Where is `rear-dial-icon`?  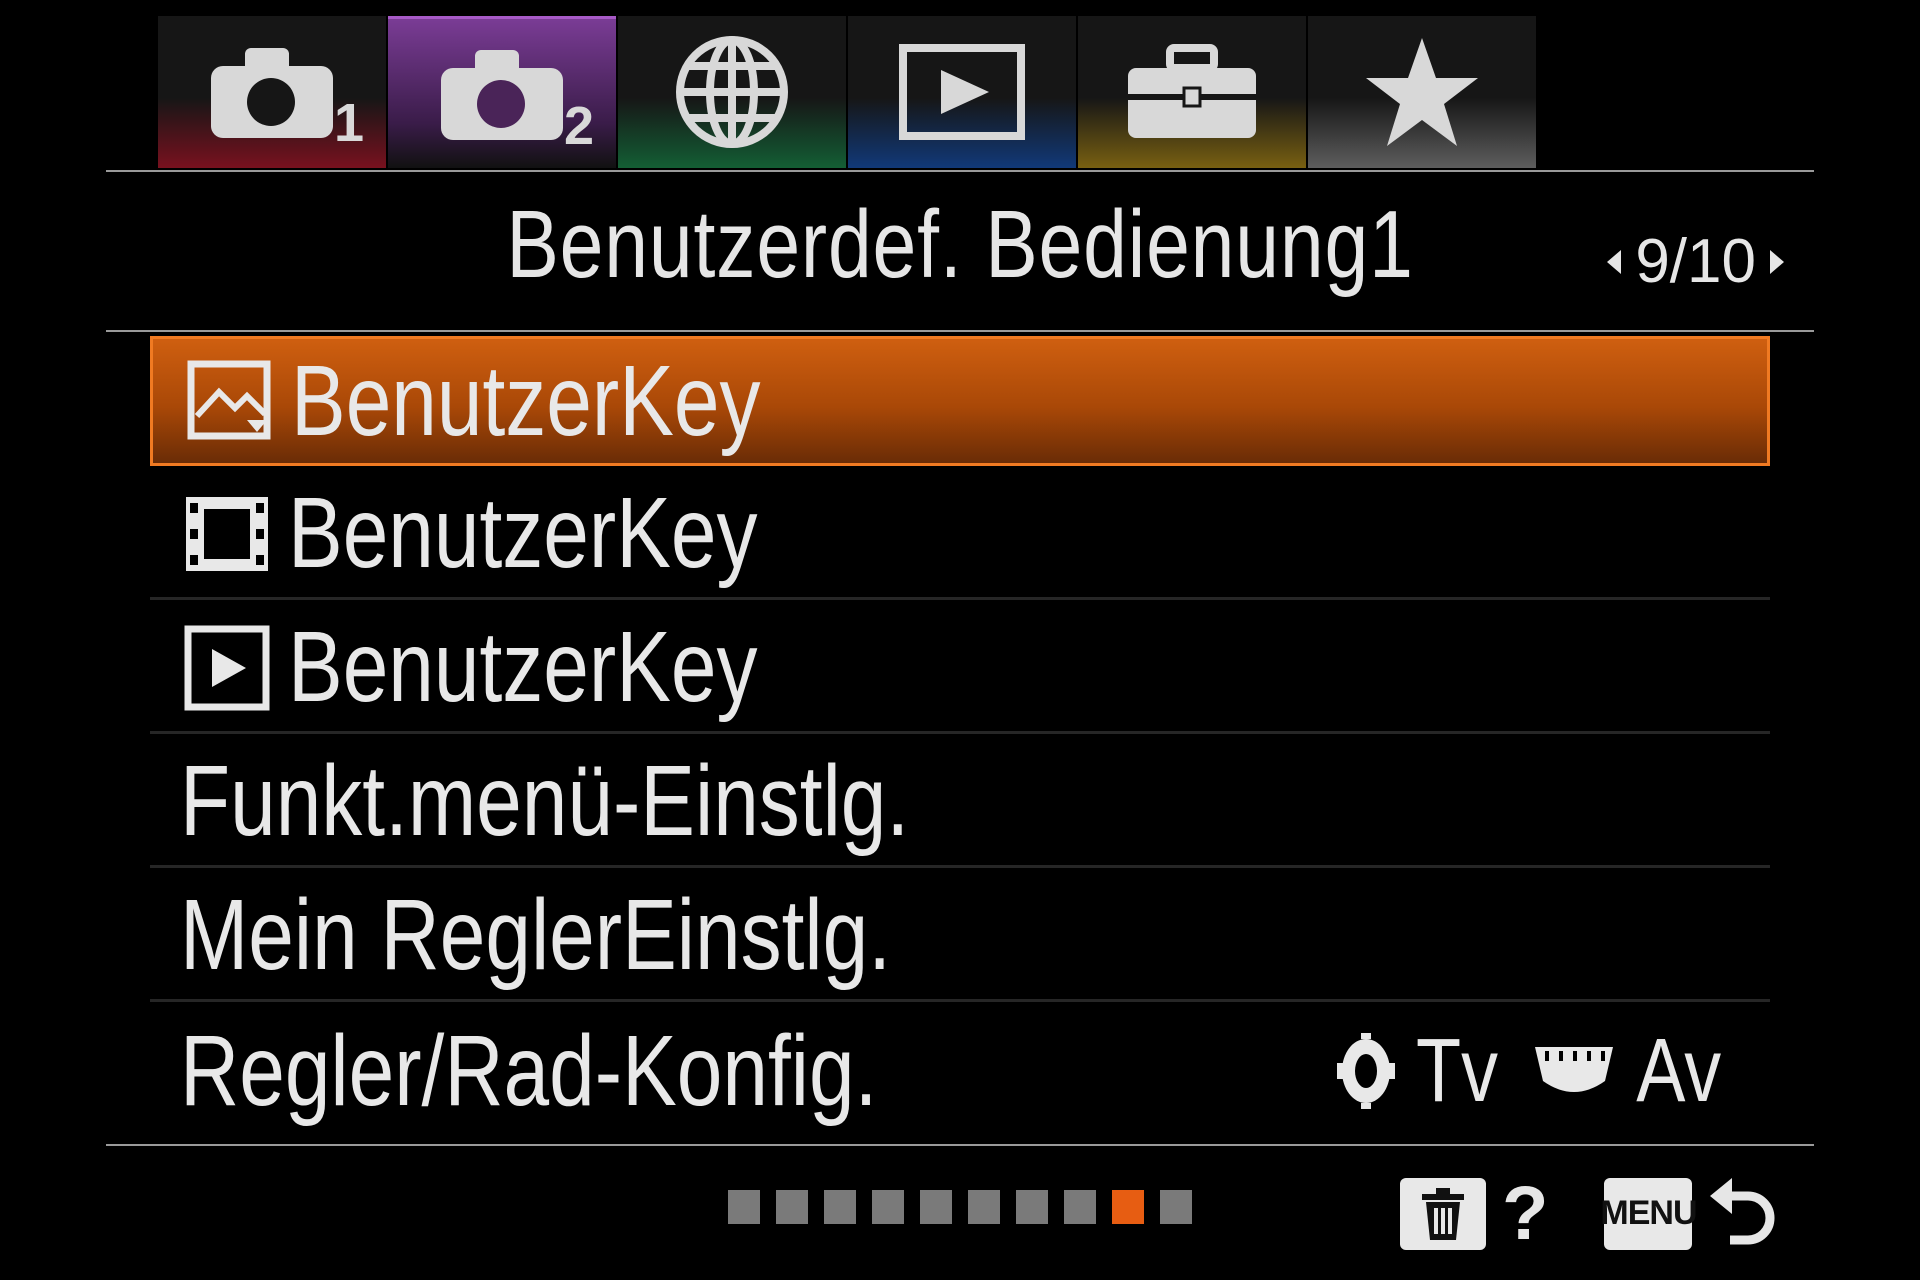
rear-dial-icon is located at coordinates (1573, 1069).